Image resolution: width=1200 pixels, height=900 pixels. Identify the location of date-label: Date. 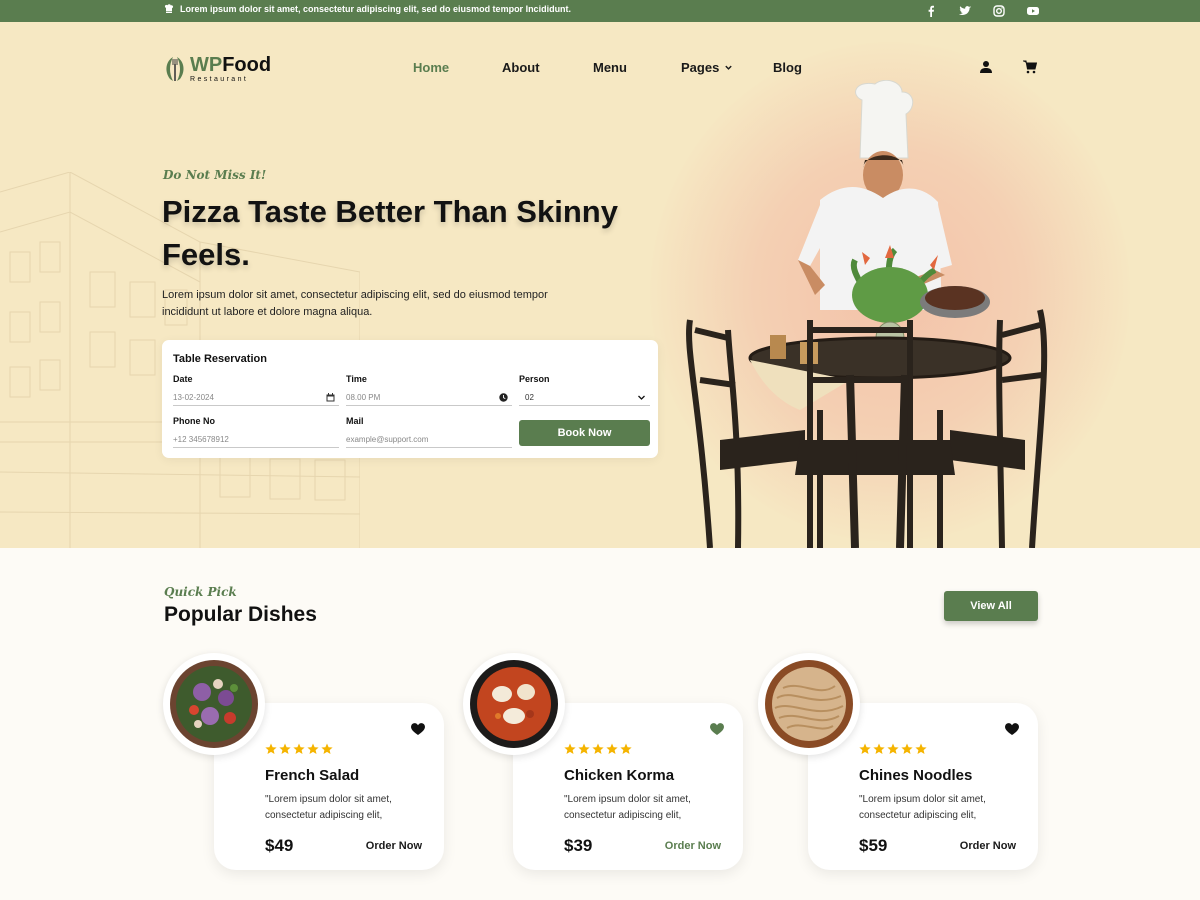
(183, 379).